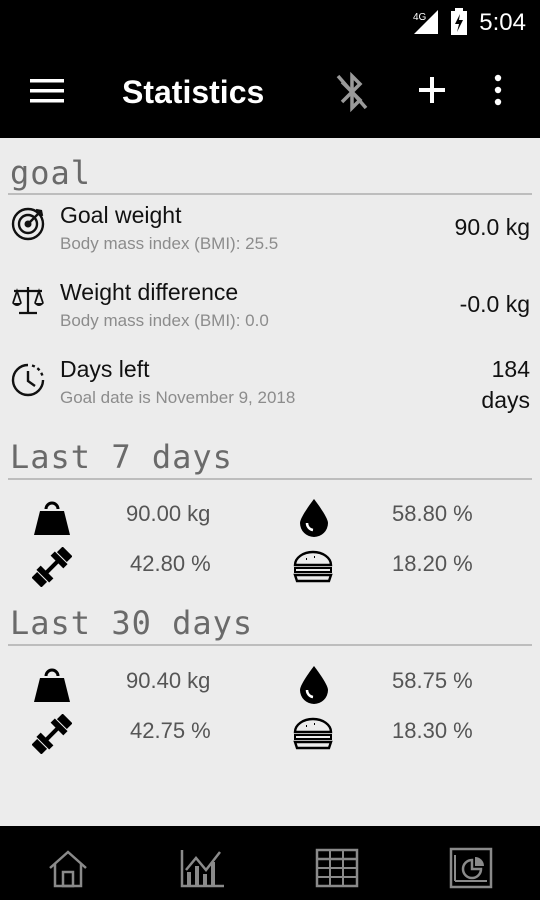 This screenshot has height=900, width=540. What do you see at coordinates (270, 645) in the screenshot?
I see `last-30-days-divider` at bounding box center [270, 645].